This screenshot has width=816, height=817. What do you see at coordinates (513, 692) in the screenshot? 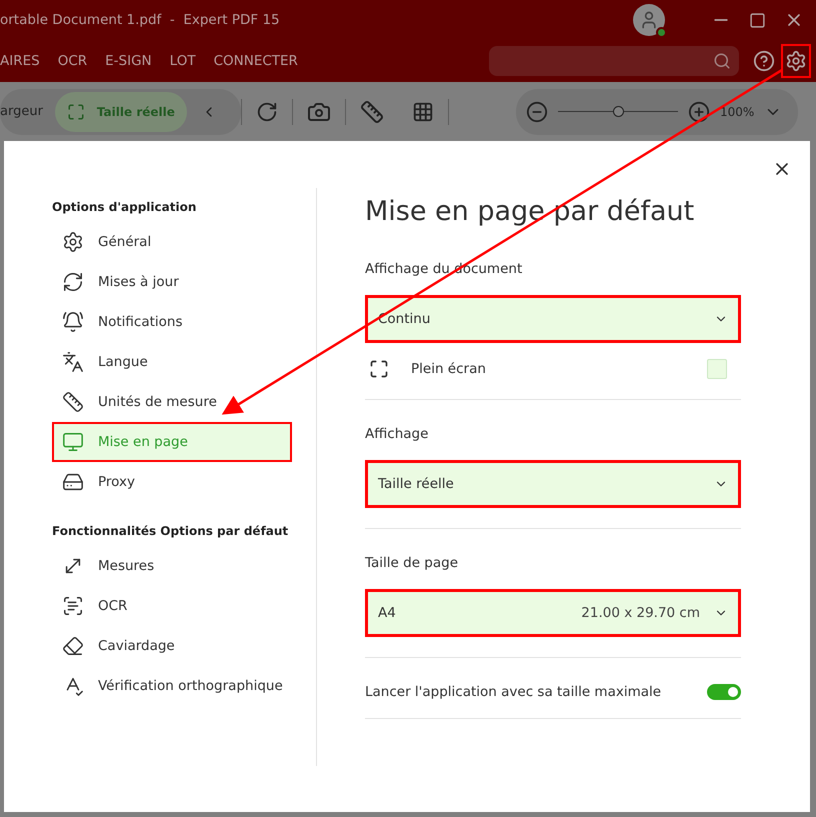
I see `option-label: Lancer l'application avec sa taille maximale` at bounding box center [513, 692].